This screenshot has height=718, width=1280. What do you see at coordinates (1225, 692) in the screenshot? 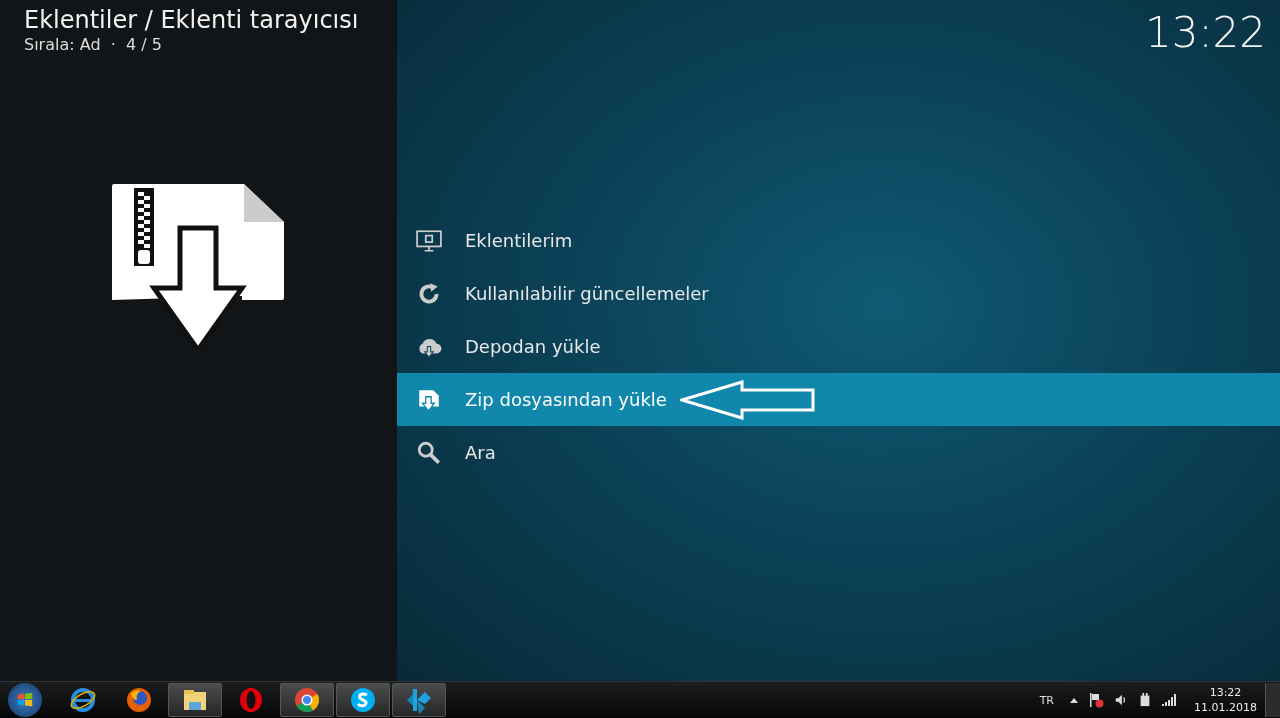
I see `taskbar-time: 13:22` at bounding box center [1225, 692].